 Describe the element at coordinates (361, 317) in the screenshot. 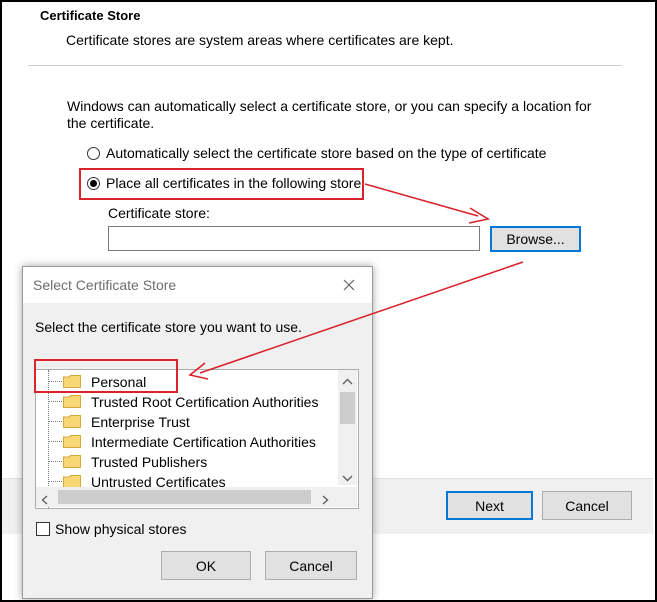

I see `annotation-arrow-to-personal` at that location.